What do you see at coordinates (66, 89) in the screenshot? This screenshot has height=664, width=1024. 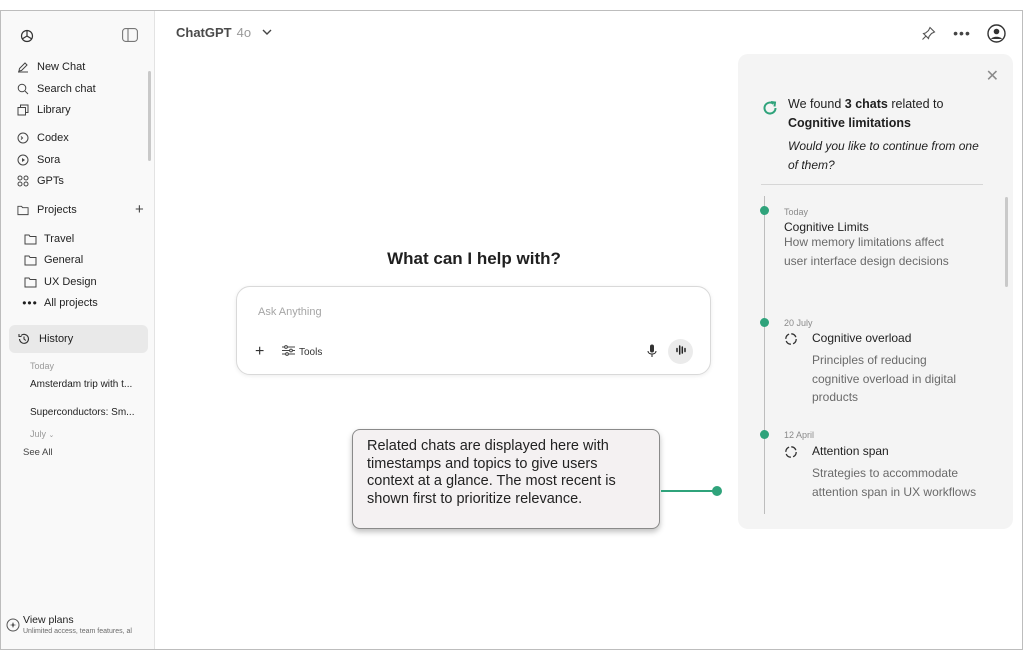 I see `search-chat-label: Search chat` at bounding box center [66, 89].